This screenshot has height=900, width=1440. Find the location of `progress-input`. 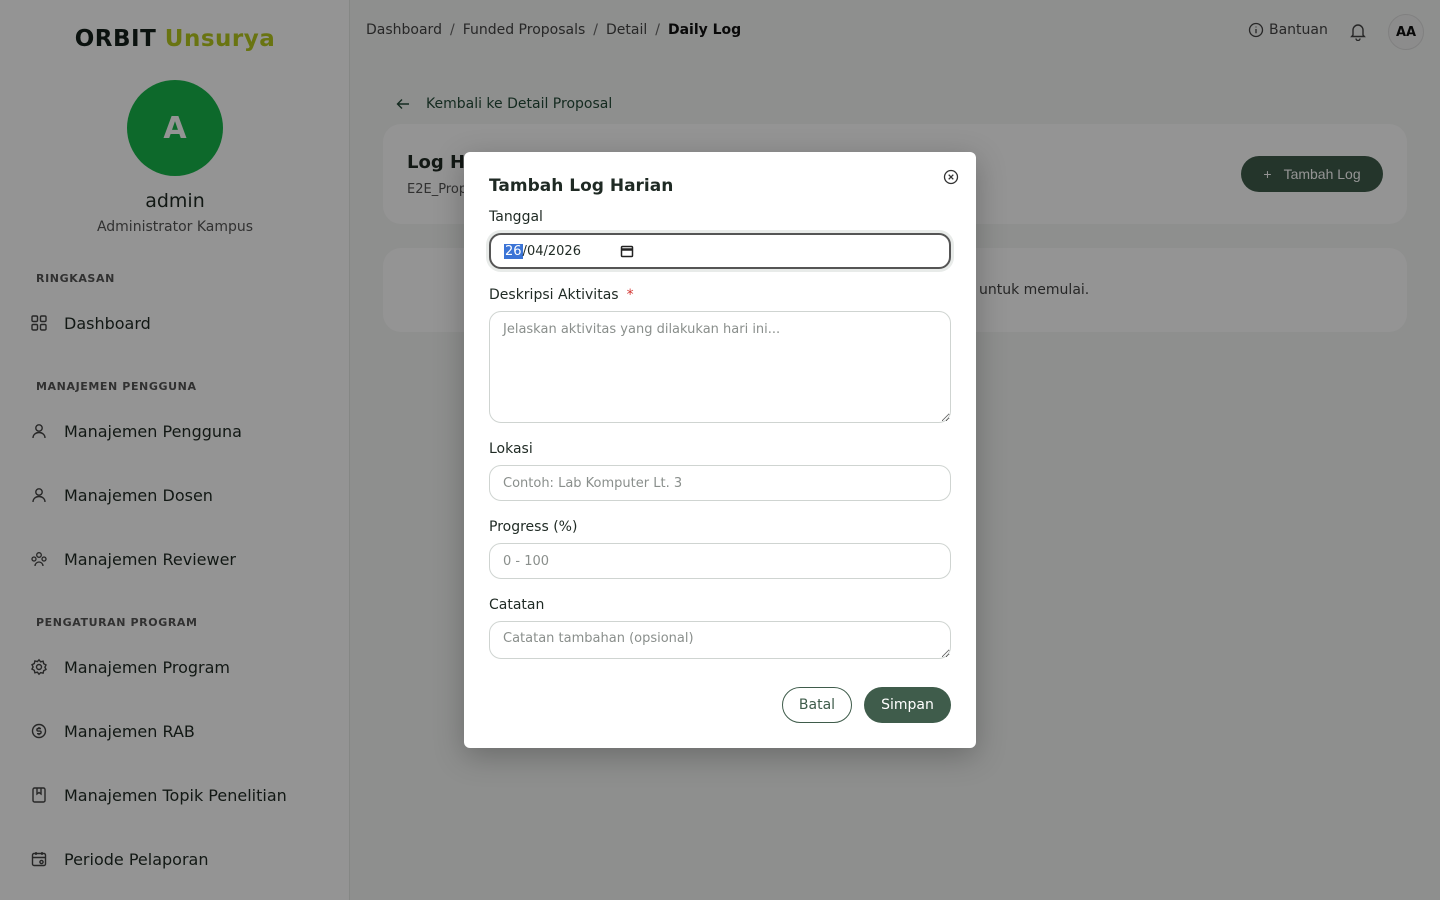

progress-input is located at coordinates (720, 561).